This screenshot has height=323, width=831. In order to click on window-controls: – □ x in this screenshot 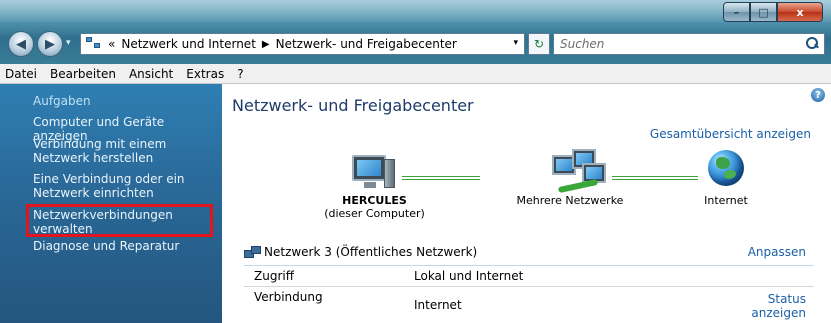, I will do `click(773, 12)`.